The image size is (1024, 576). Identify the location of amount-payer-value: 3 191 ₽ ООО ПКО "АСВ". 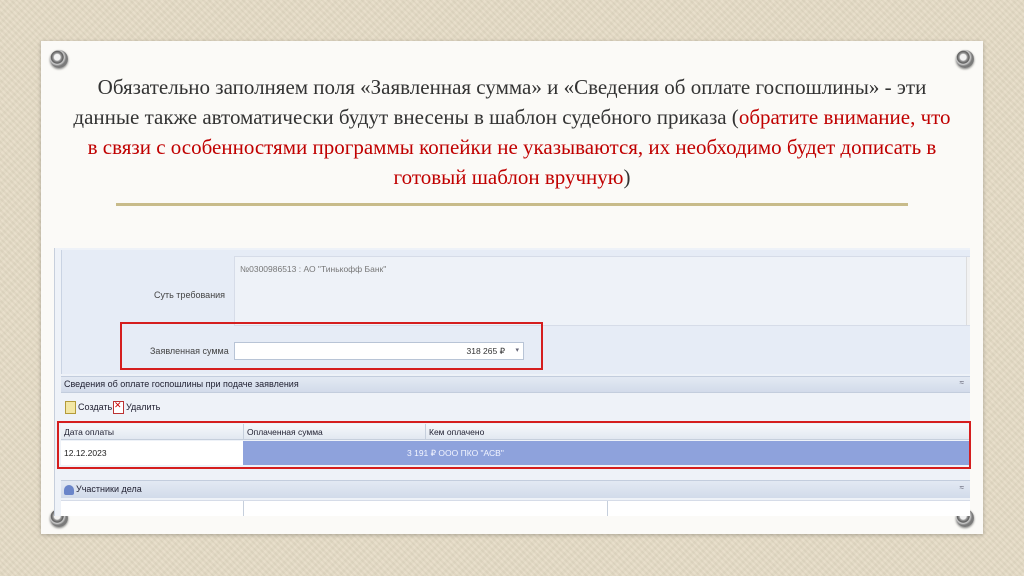
(455, 453).